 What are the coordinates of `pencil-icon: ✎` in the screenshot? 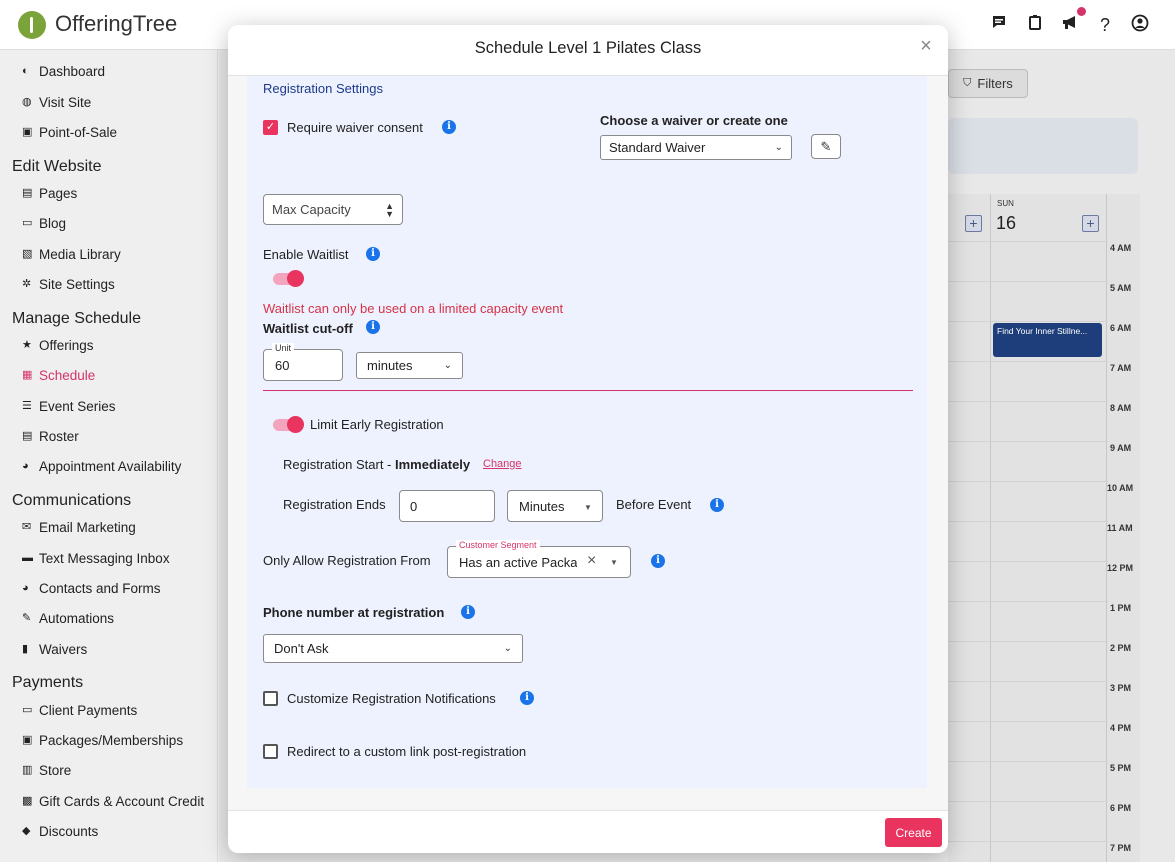 It's located at (826, 146).